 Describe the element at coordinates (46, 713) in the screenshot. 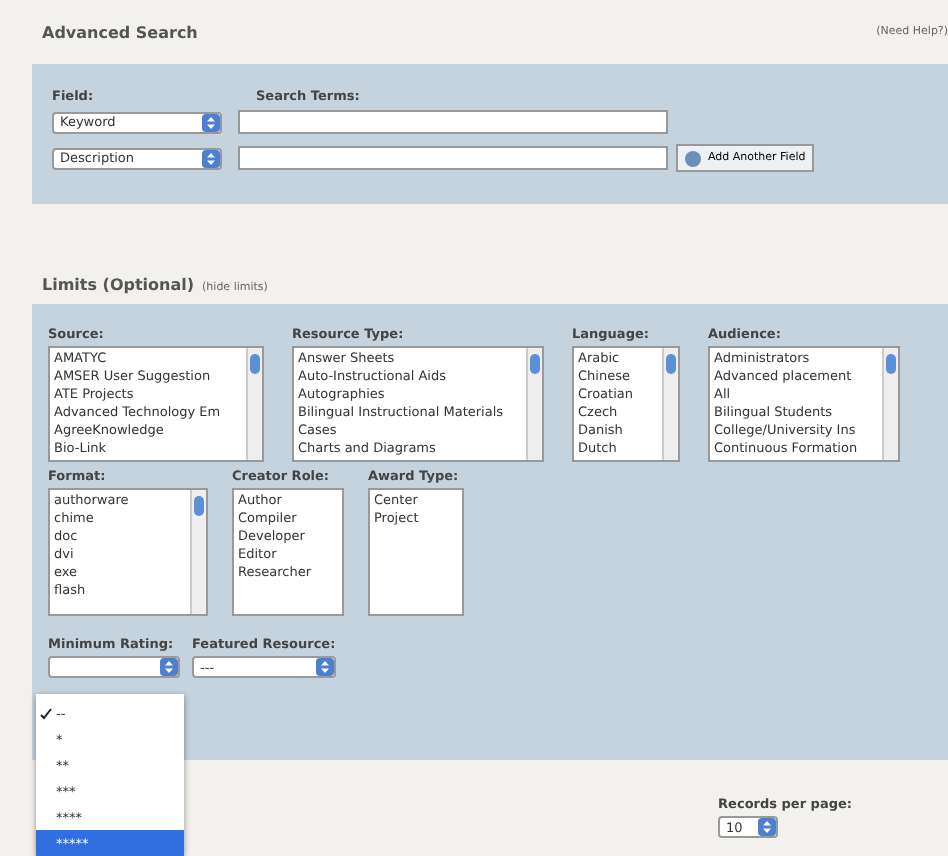

I see `check-icon` at that location.